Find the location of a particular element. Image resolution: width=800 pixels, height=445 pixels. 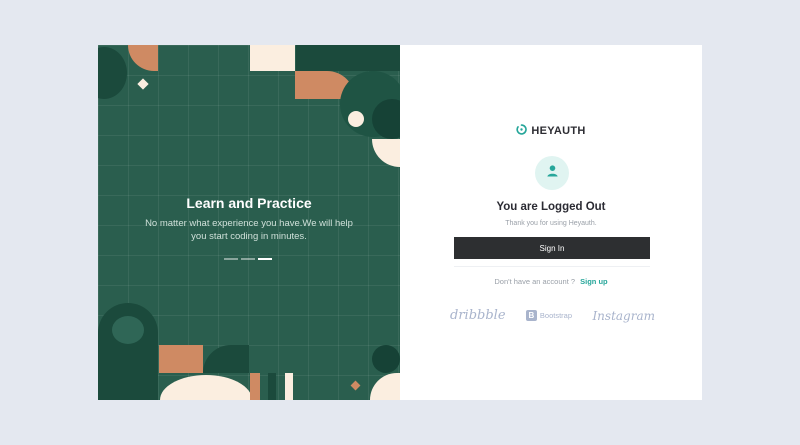

signup-link: Sign up is located at coordinates (594, 281).